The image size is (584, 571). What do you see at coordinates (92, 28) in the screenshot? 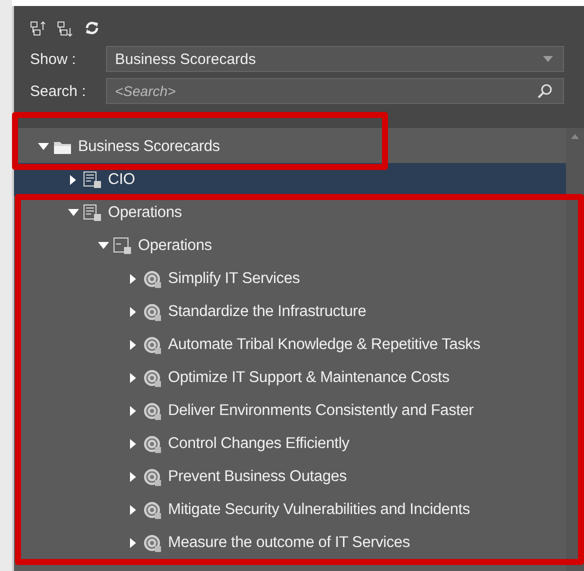
I see `refresh-icon` at bounding box center [92, 28].